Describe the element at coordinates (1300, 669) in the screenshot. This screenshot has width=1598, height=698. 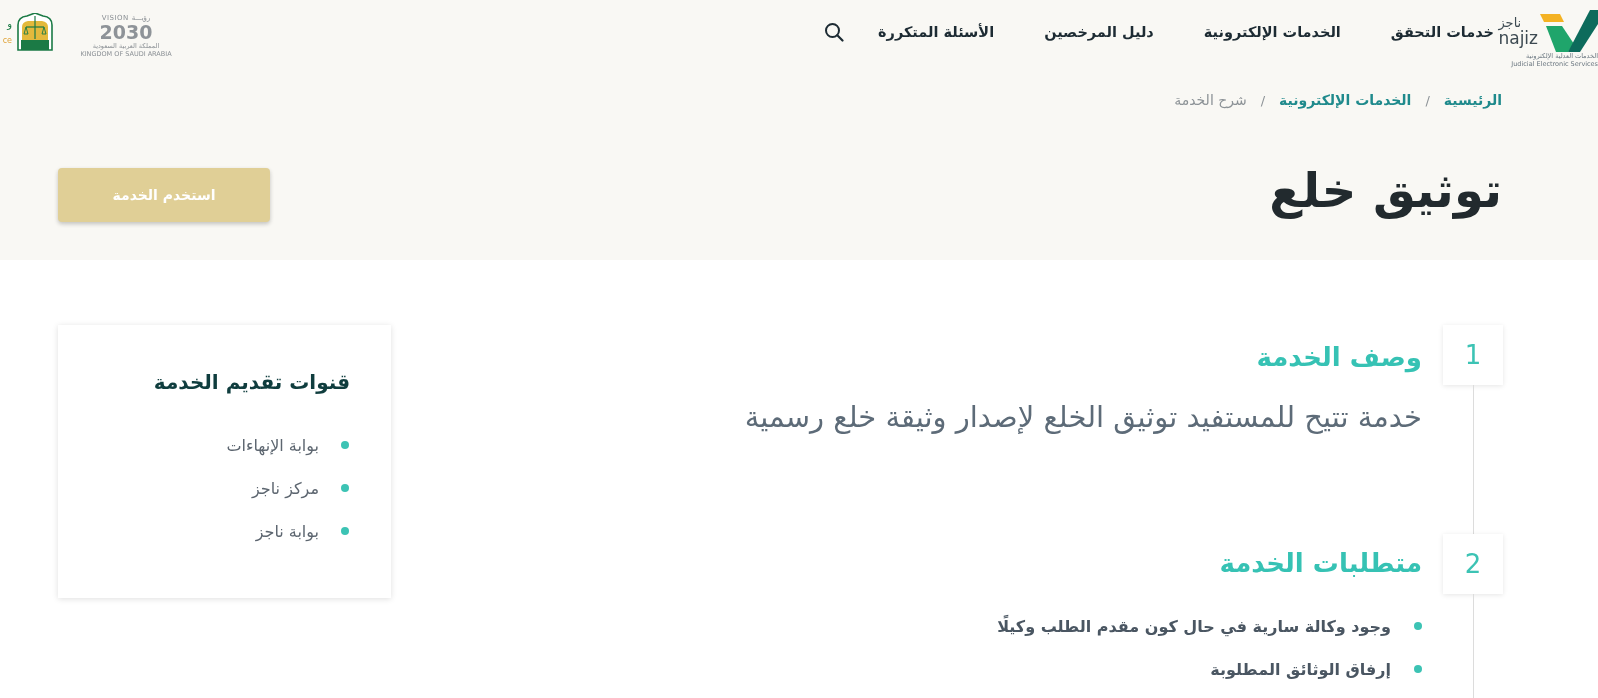
I see `requirement-text: إرفاق الوثائق المطلوبة` at that location.